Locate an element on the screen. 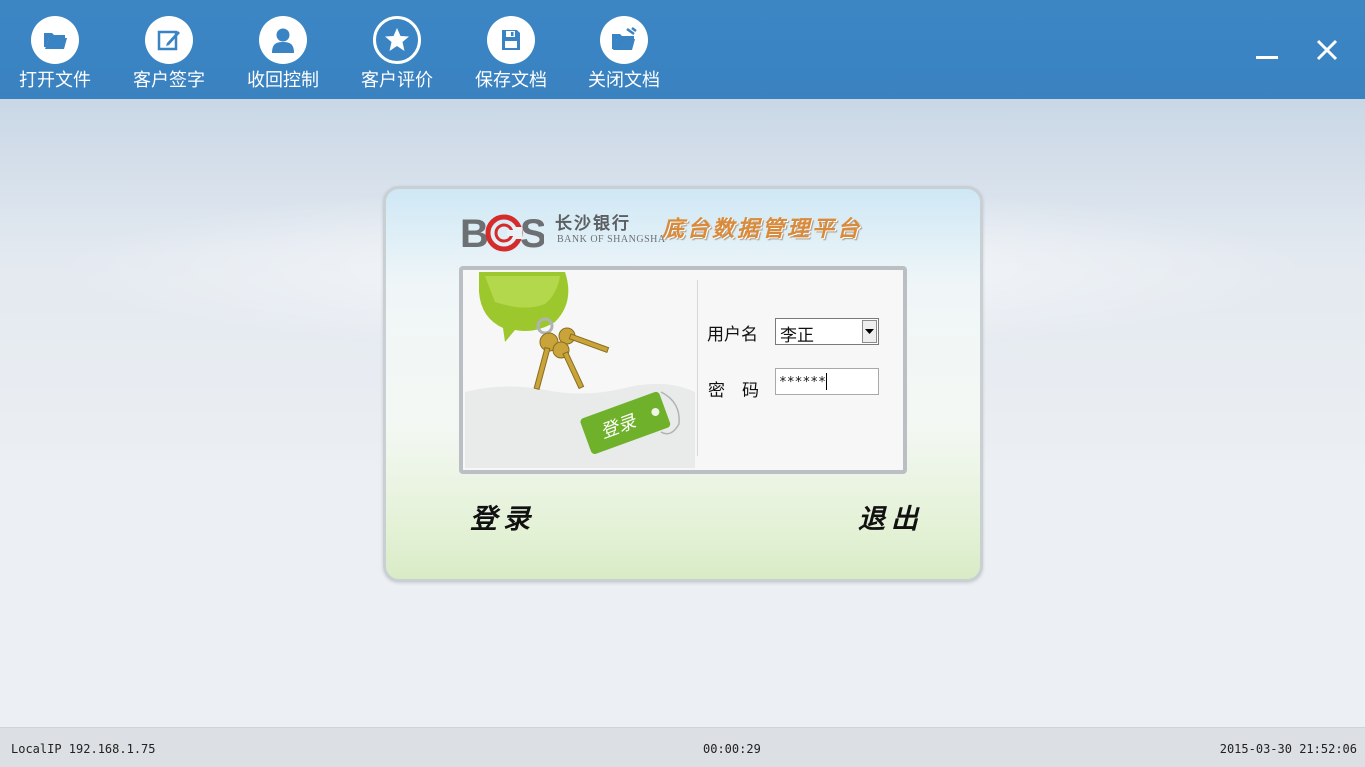  text-caret is located at coordinates (826, 381).